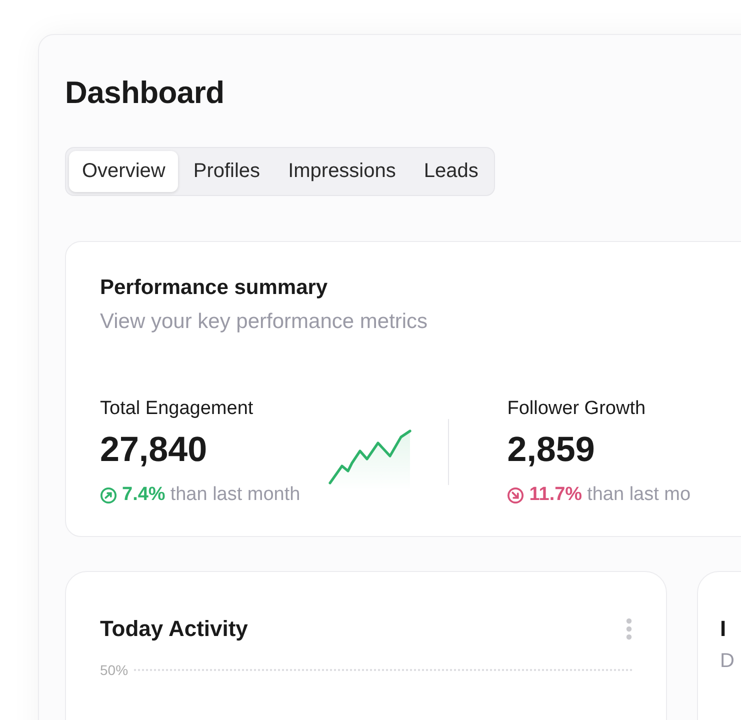  Describe the element at coordinates (123, 171) in the screenshot. I see `tab: Overview` at that location.